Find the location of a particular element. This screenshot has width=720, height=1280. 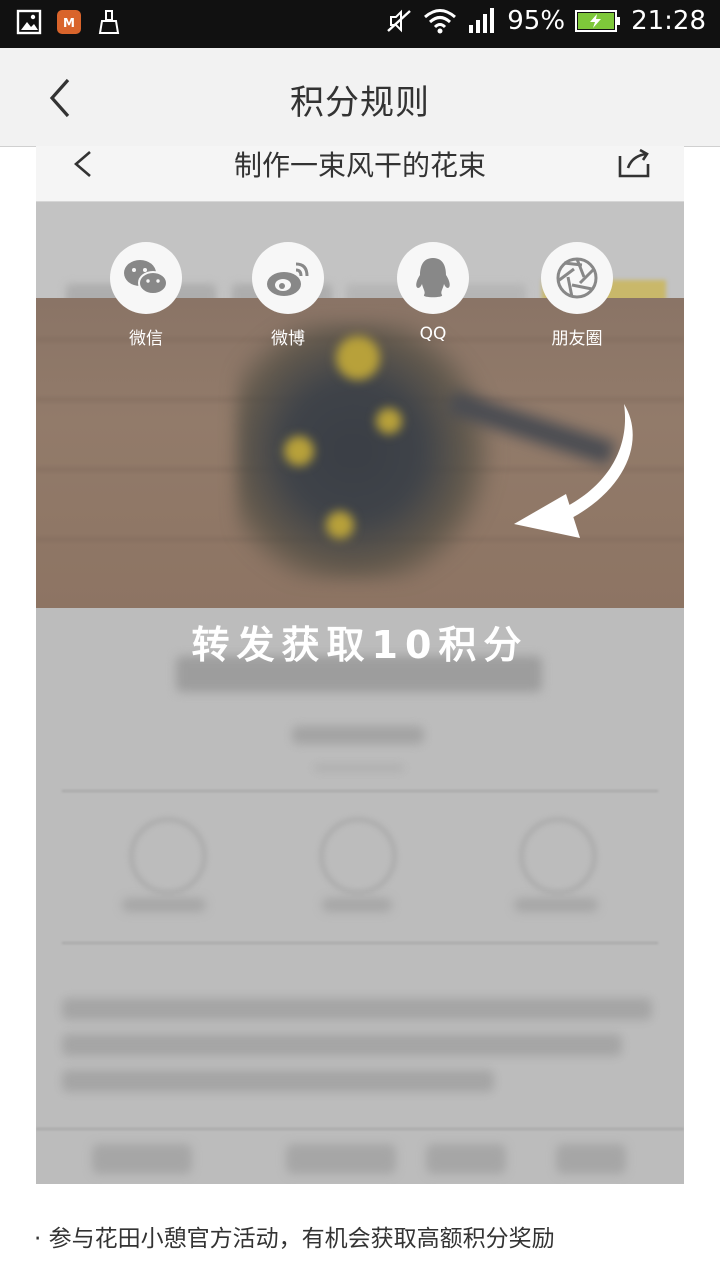

app-bar: 积分规则 is located at coordinates (360, 97).